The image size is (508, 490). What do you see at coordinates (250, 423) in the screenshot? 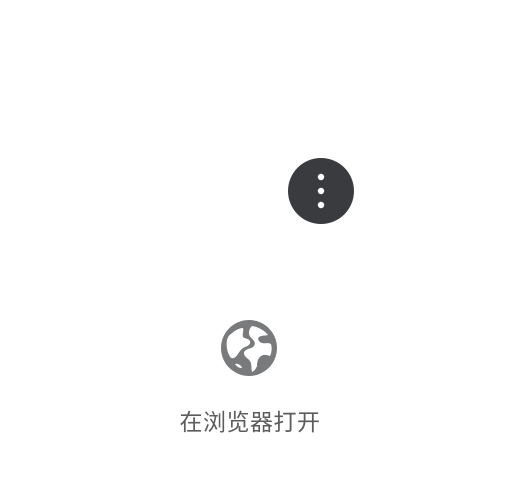
I see `open-in-browser-label: 在浏览器打开` at bounding box center [250, 423].